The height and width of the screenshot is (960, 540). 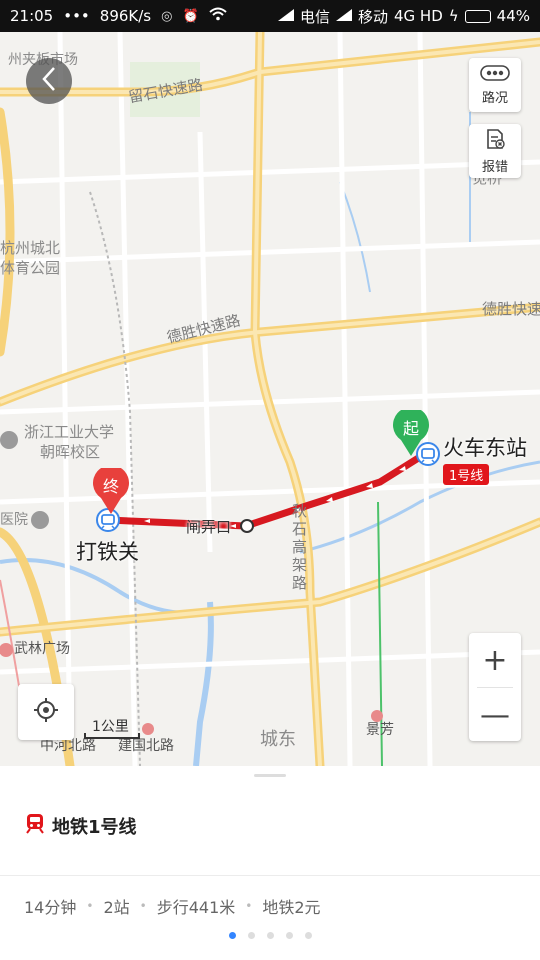 I want to click on subway-icon, so click(x=35, y=825).